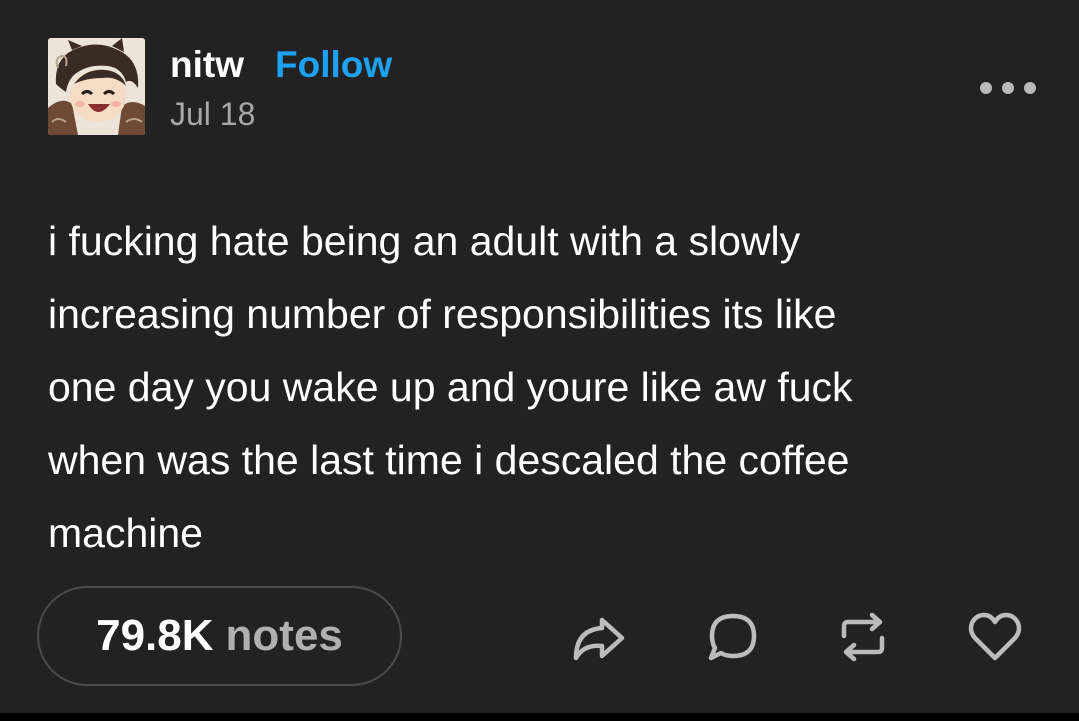 The height and width of the screenshot is (721, 1079). What do you see at coordinates (995, 637) in the screenshot?
I see `heart-icon` at bounding box center [995, 637].